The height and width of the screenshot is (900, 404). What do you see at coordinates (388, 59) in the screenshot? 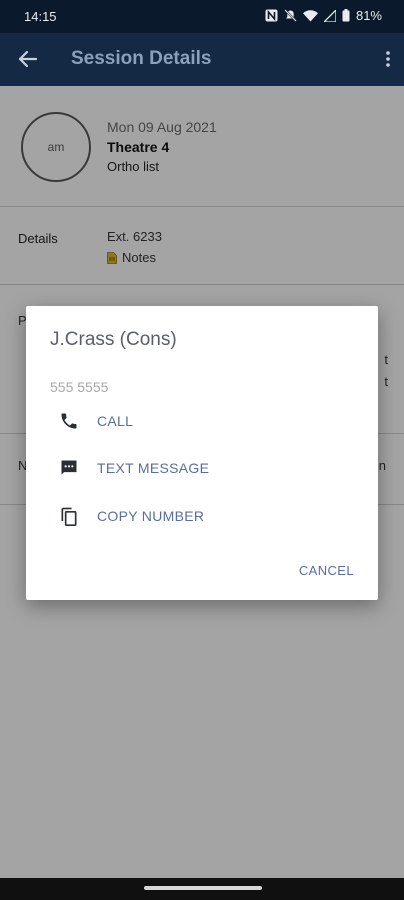
I see `more-vert-icon` at bounding box center [388, 59].